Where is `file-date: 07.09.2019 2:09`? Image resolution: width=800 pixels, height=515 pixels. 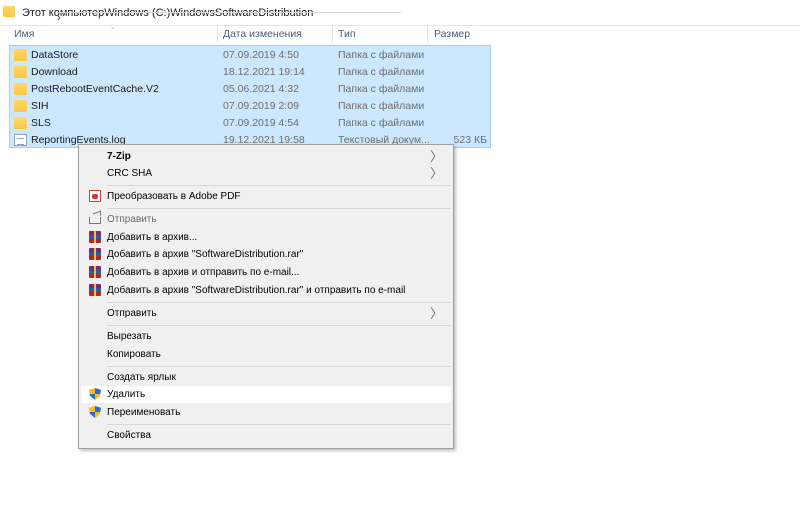
file-date: 07.09.2019 2:09 is located at coordinates (261, 106).